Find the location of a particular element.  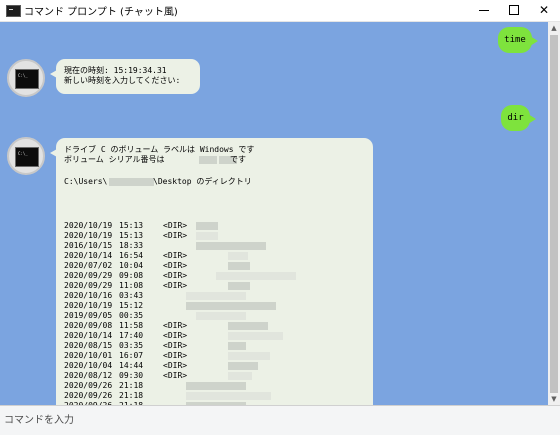

dir-entry-time: 14:44 is located at coordinates (131, 365).